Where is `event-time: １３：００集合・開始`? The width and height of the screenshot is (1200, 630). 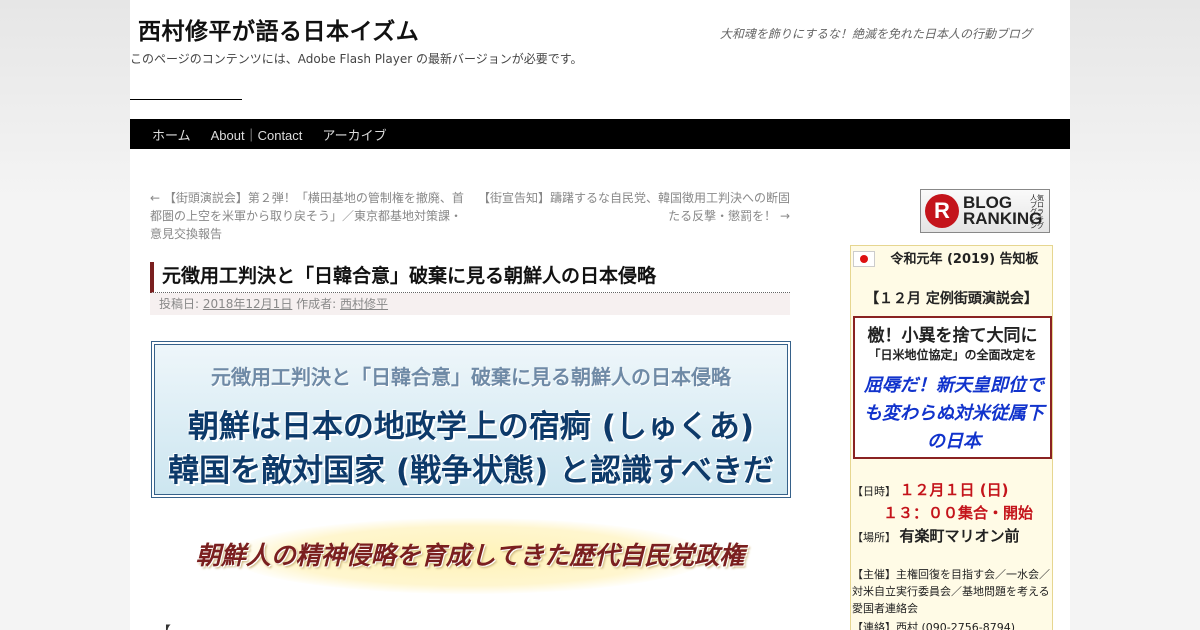
event-time: １３：００集合・開始 is located at coordinates (958, 513).